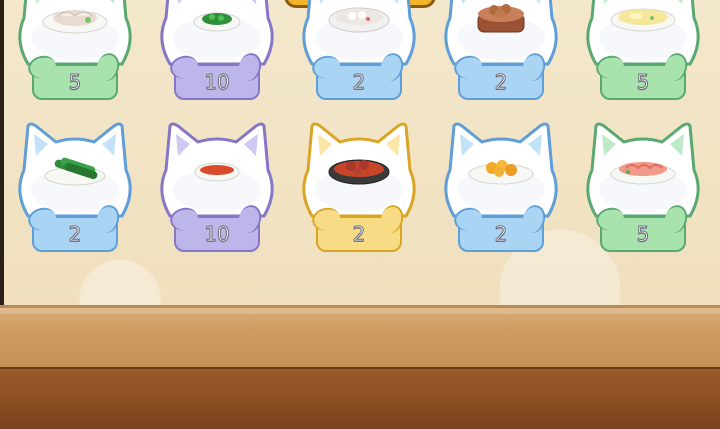  What do you see at coordinates (75, 170) in the screenshot?
I see `cucumber-plate-icon` at bounding box center [75, 170].